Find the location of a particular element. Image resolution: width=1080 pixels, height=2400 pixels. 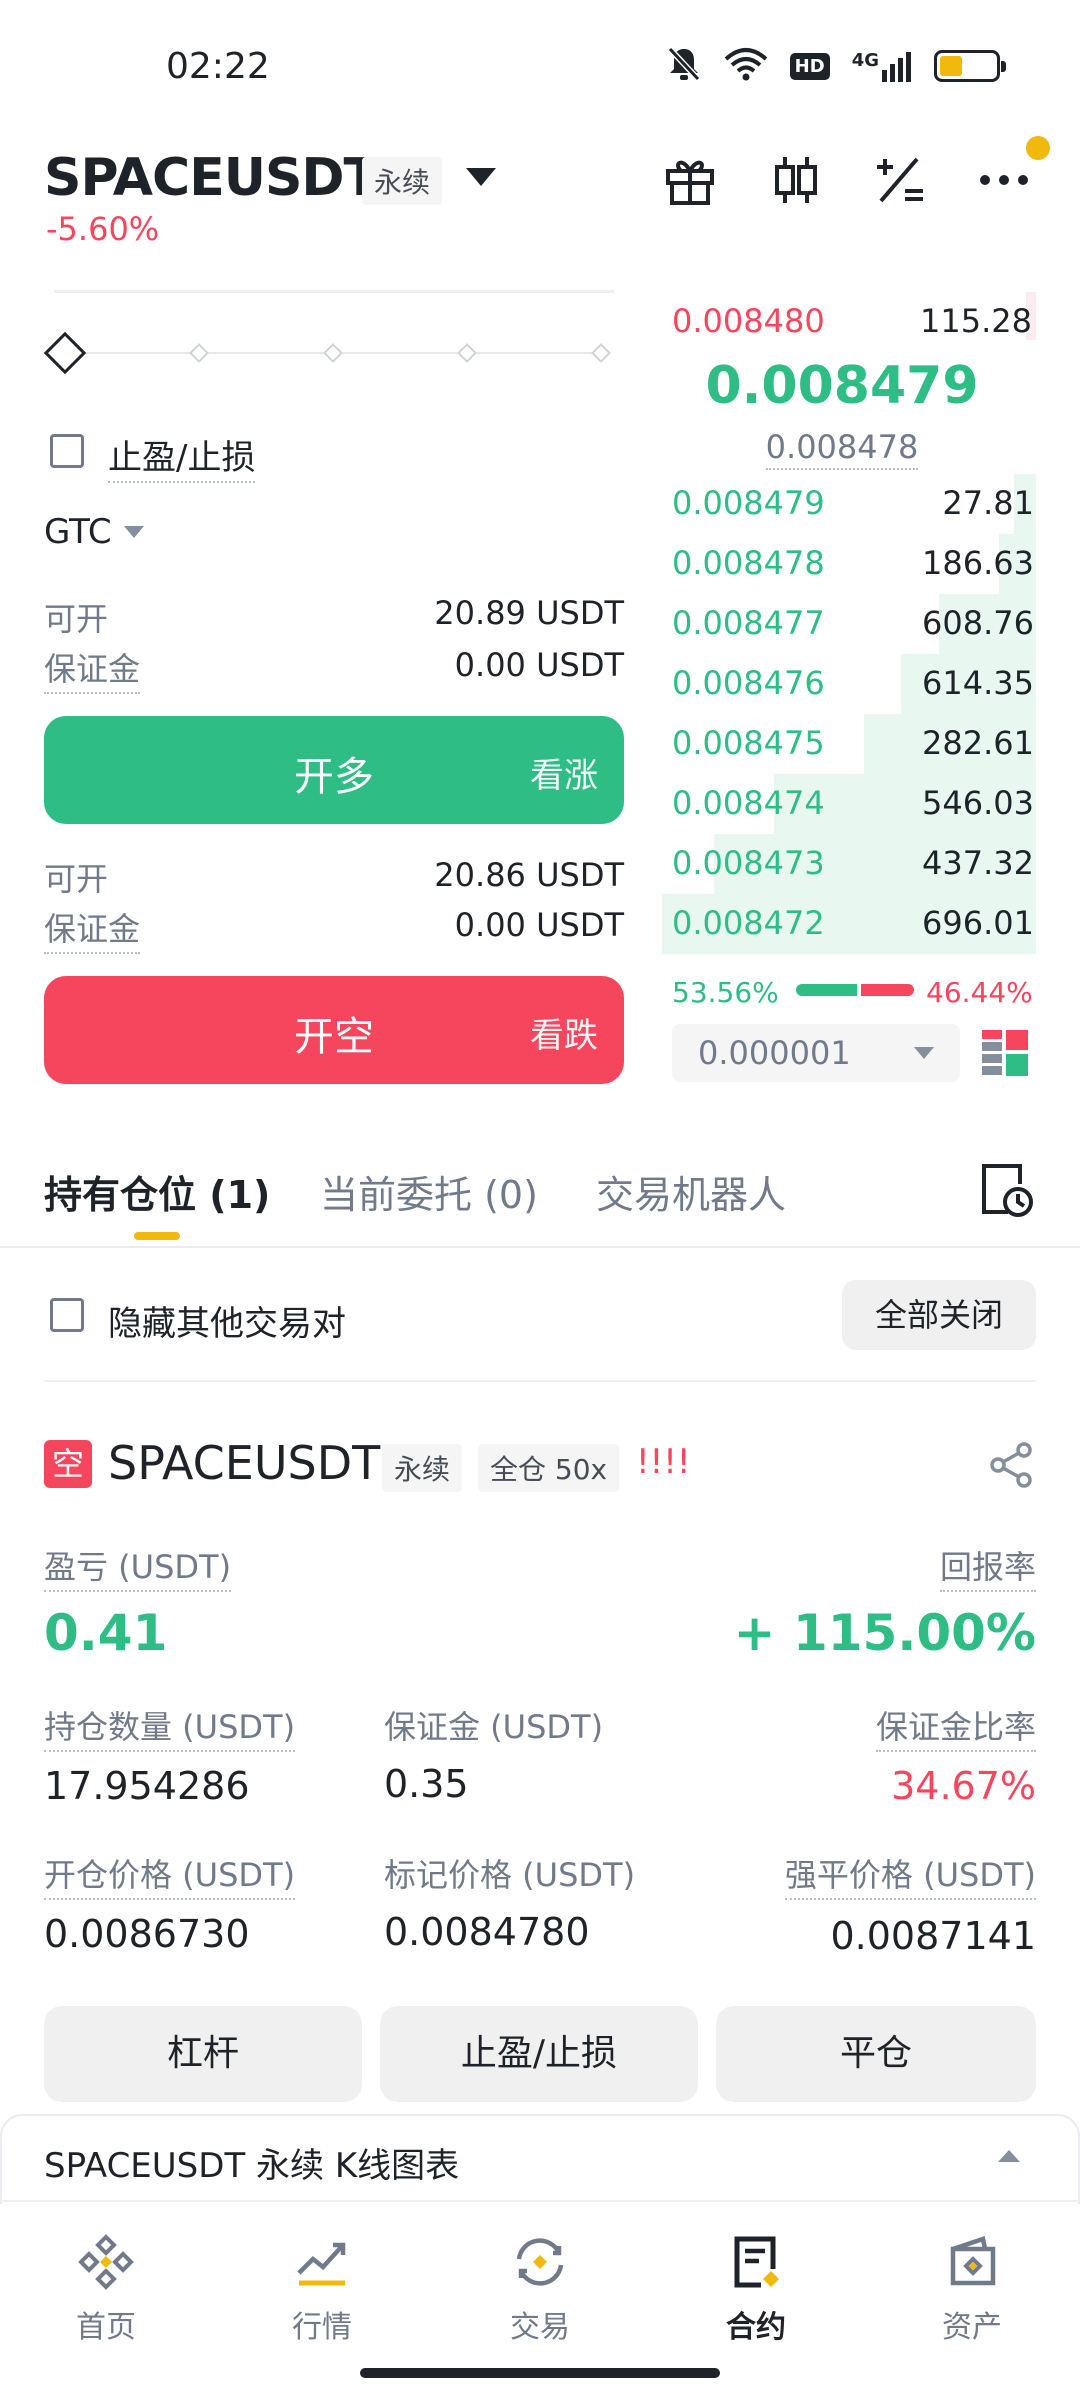

entry-price-label: 开仓价格 (USDT) is located at coordinates (170, 1875).